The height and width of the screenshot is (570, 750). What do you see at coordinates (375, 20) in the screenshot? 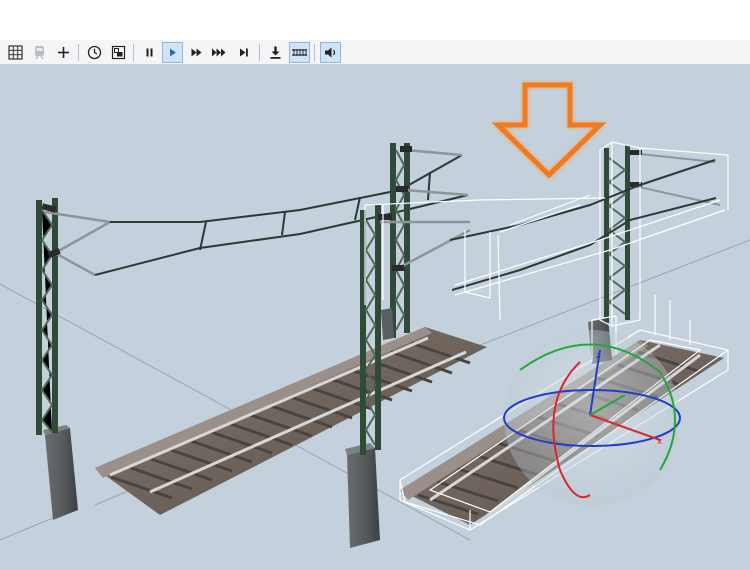
I see `top-bar` at bounding box center [375, 20].